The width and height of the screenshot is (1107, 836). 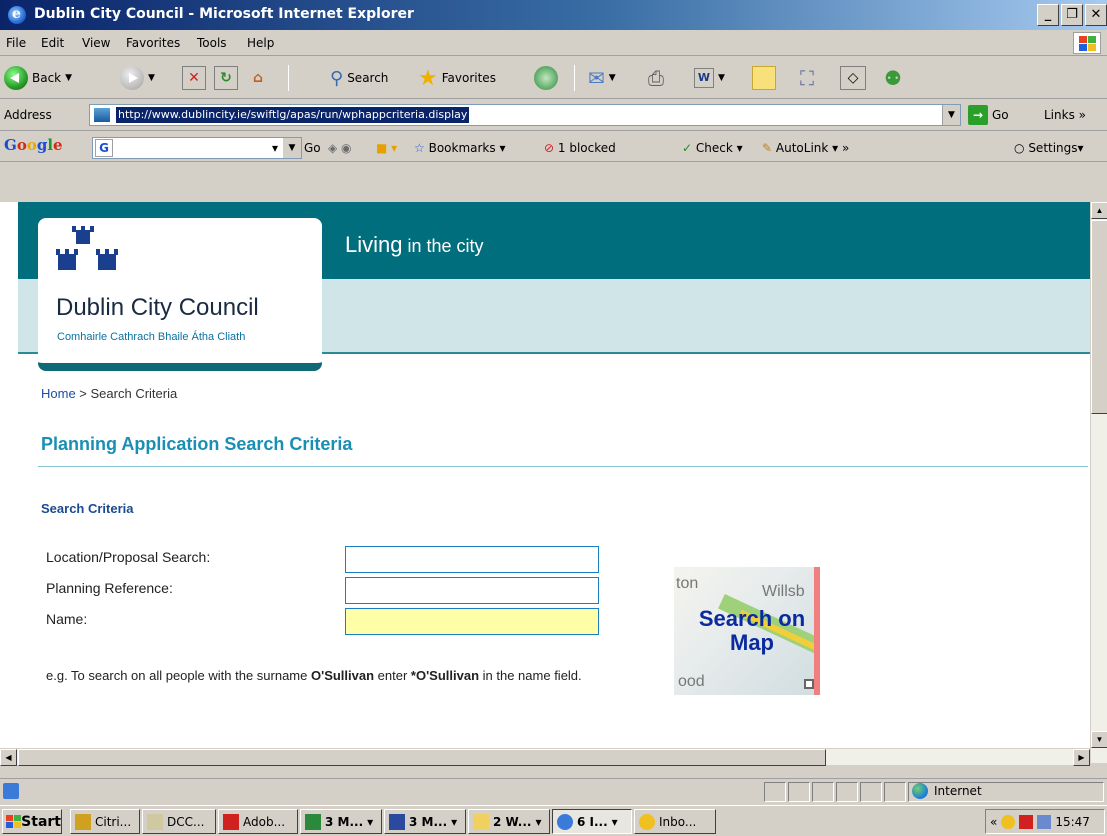 I want to click on google-go-button: Go, so click(x=312, y=148).